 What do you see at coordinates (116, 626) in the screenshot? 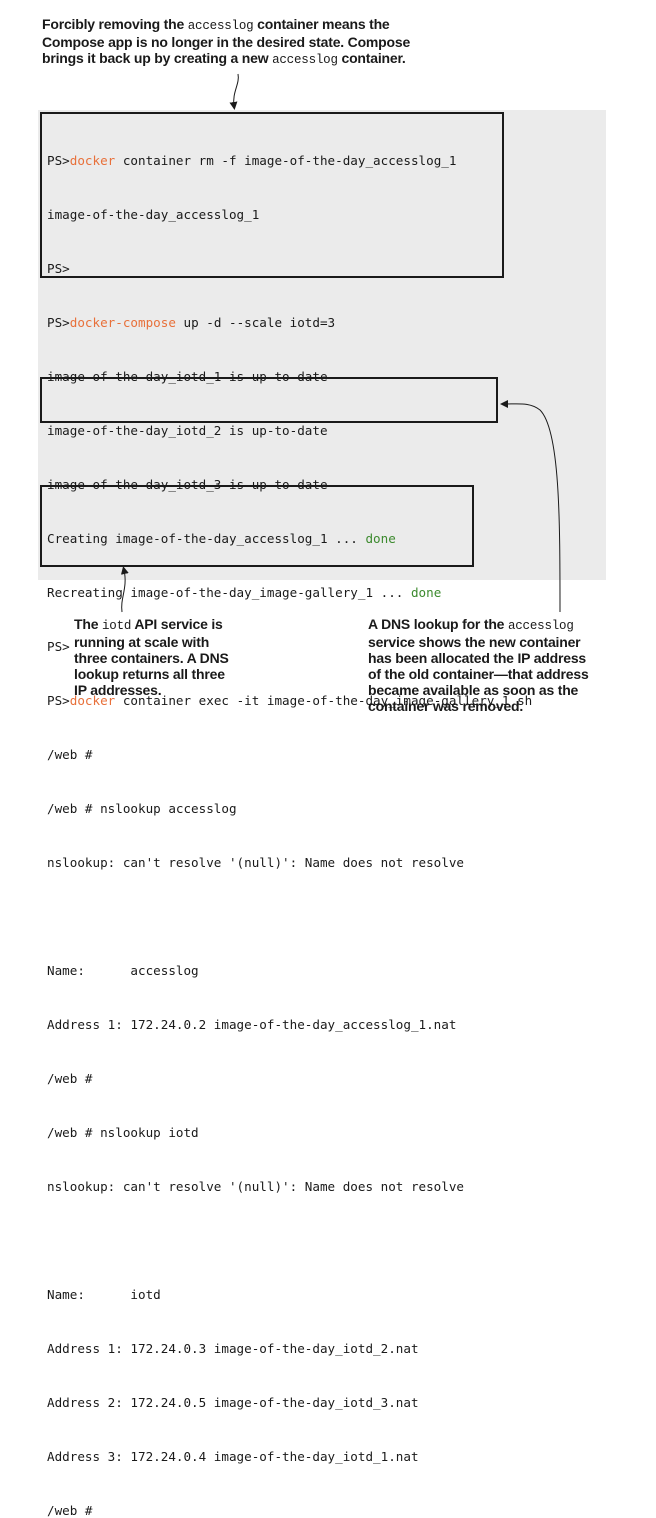
I see `iotd-code: iotd` at bounding box center [116, 626].